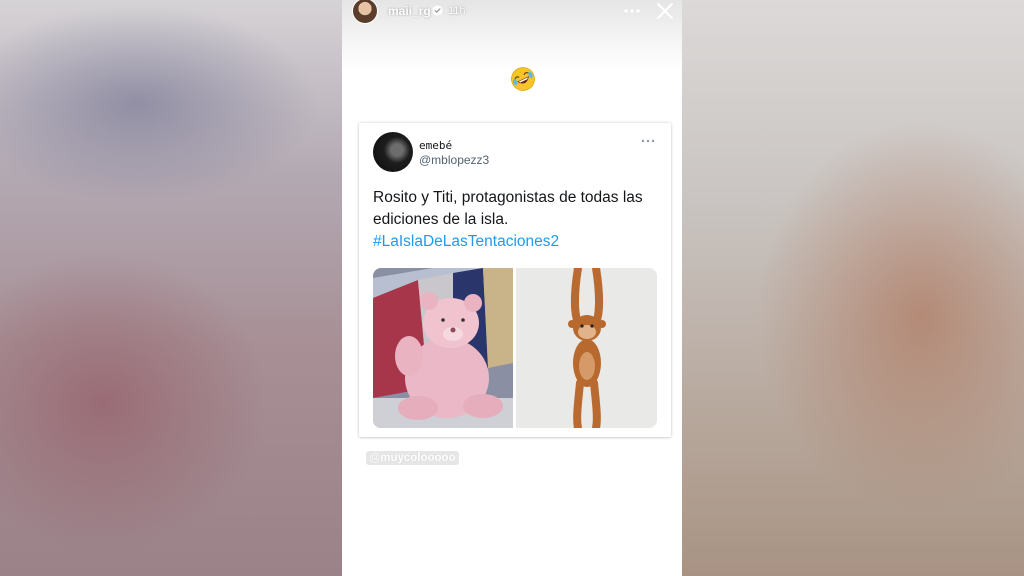  What do you see at coordinates (409, 11) in the screenshot?
I see `story-username: maii_rg` at bounding box center [409, 11].